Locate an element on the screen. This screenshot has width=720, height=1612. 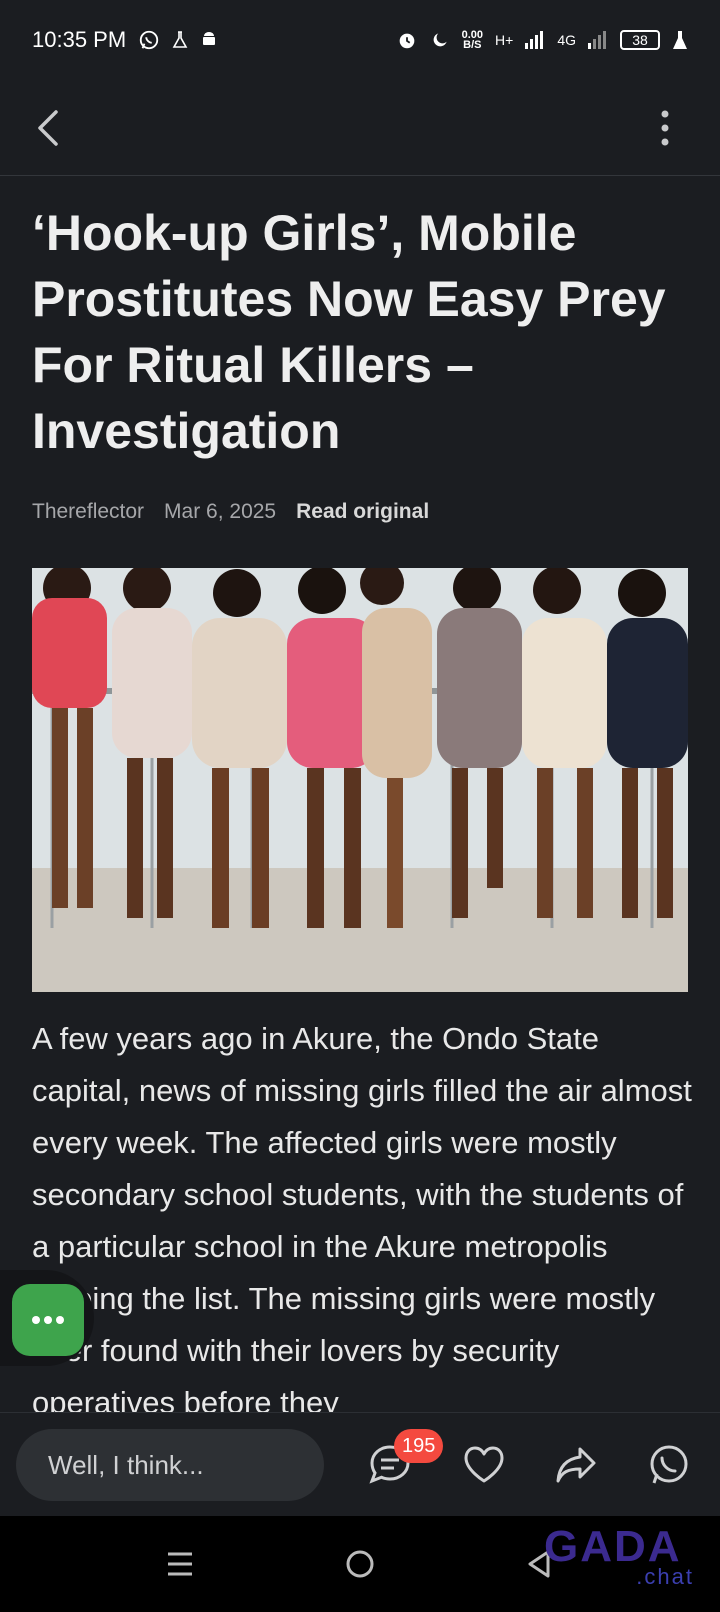
fab-container is located at coordinates (47, 1318).